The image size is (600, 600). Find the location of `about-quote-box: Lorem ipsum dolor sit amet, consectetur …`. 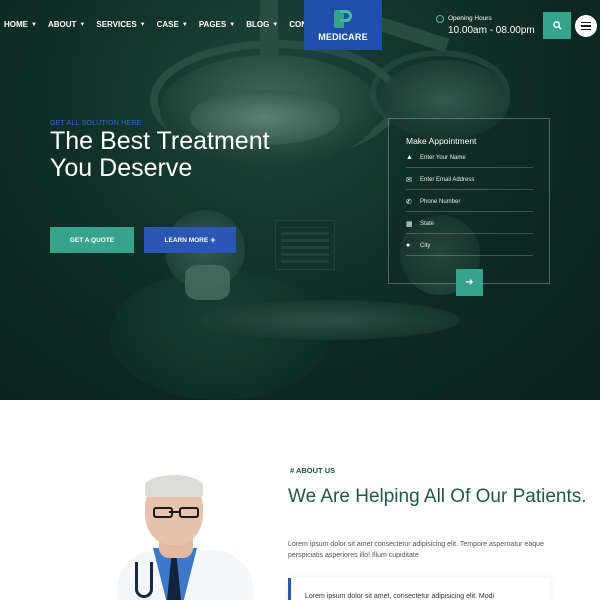

about-quote-box: Lorem ipsum dolor sit amet, consectetur … is located at coordinates (419, 589).